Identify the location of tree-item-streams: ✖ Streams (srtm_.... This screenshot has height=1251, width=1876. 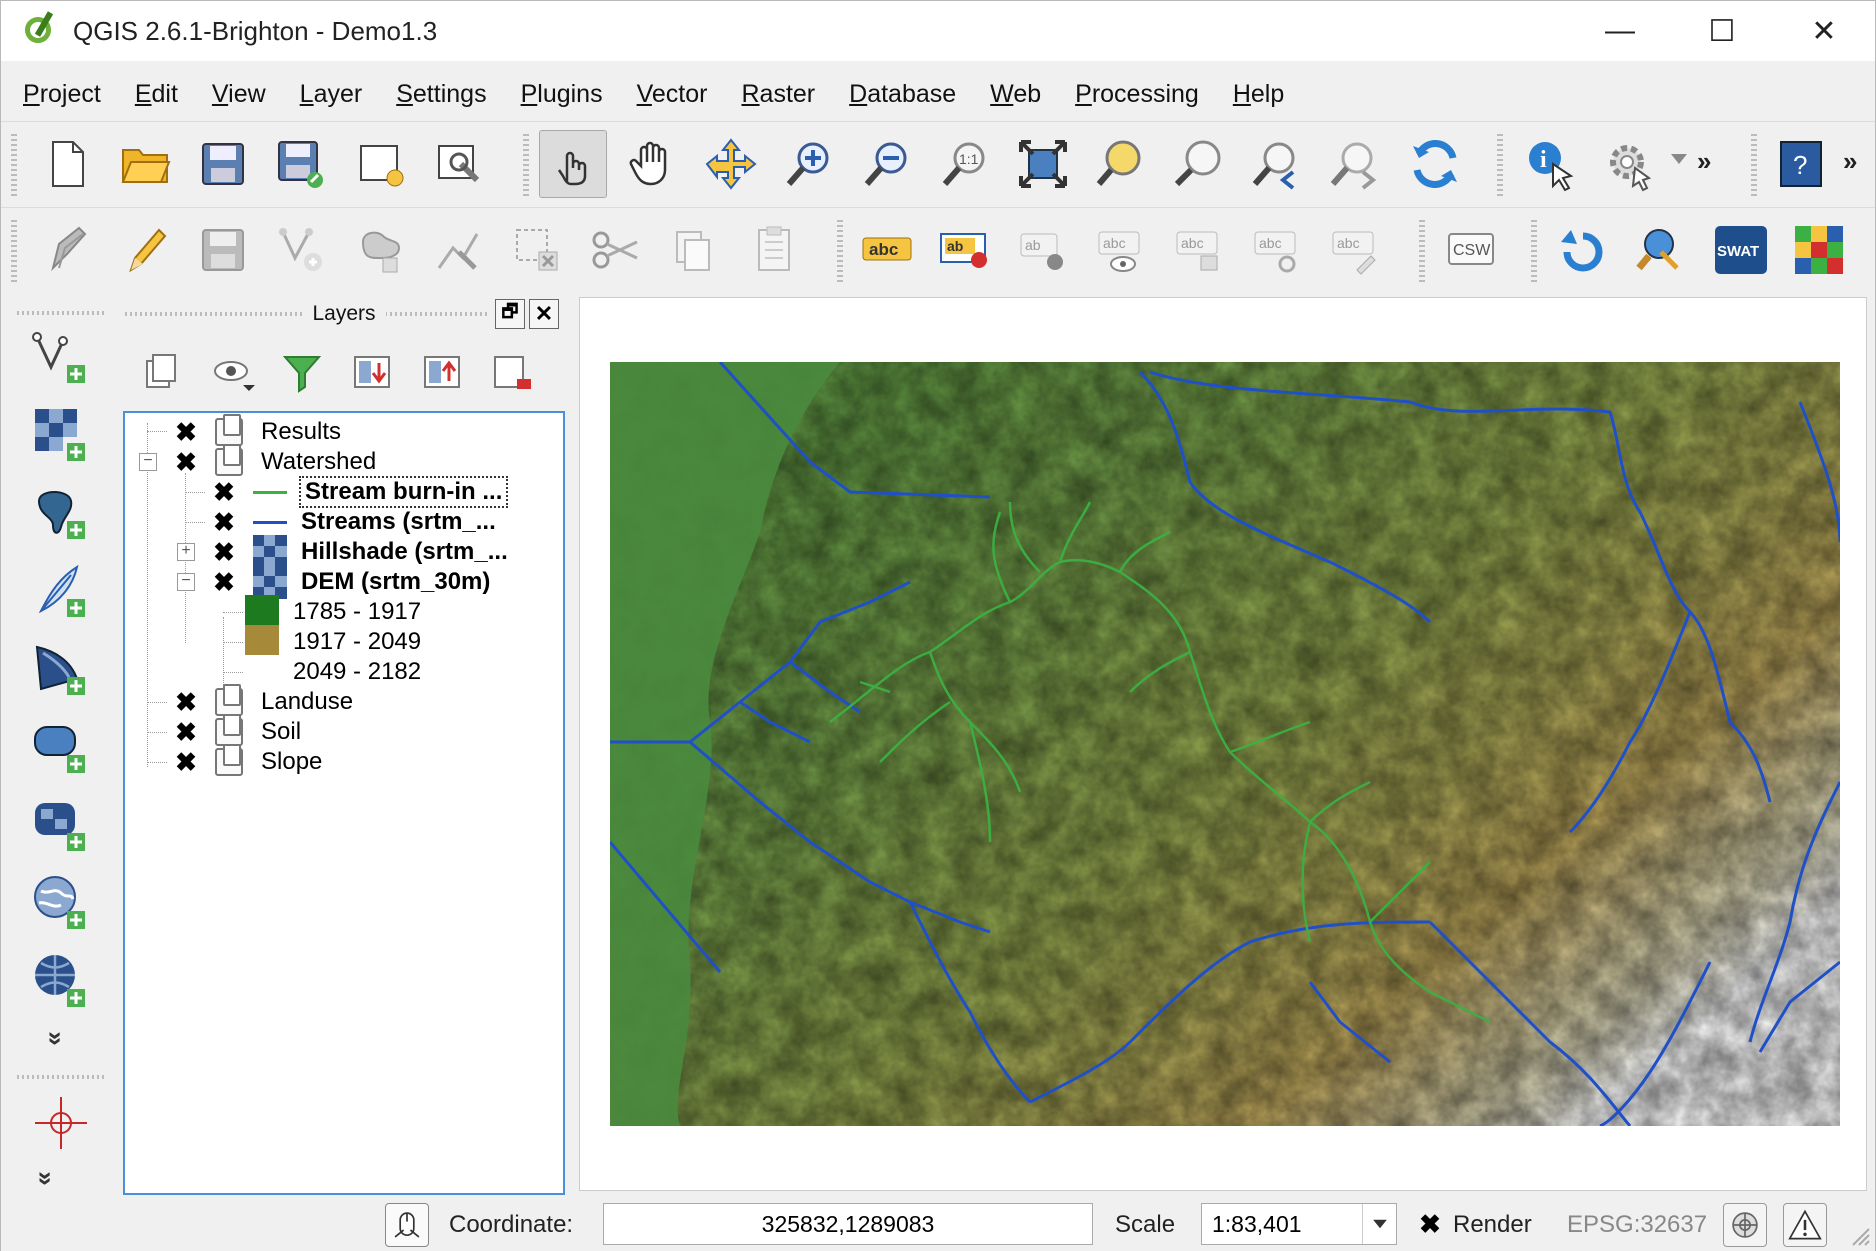
(353, 522).